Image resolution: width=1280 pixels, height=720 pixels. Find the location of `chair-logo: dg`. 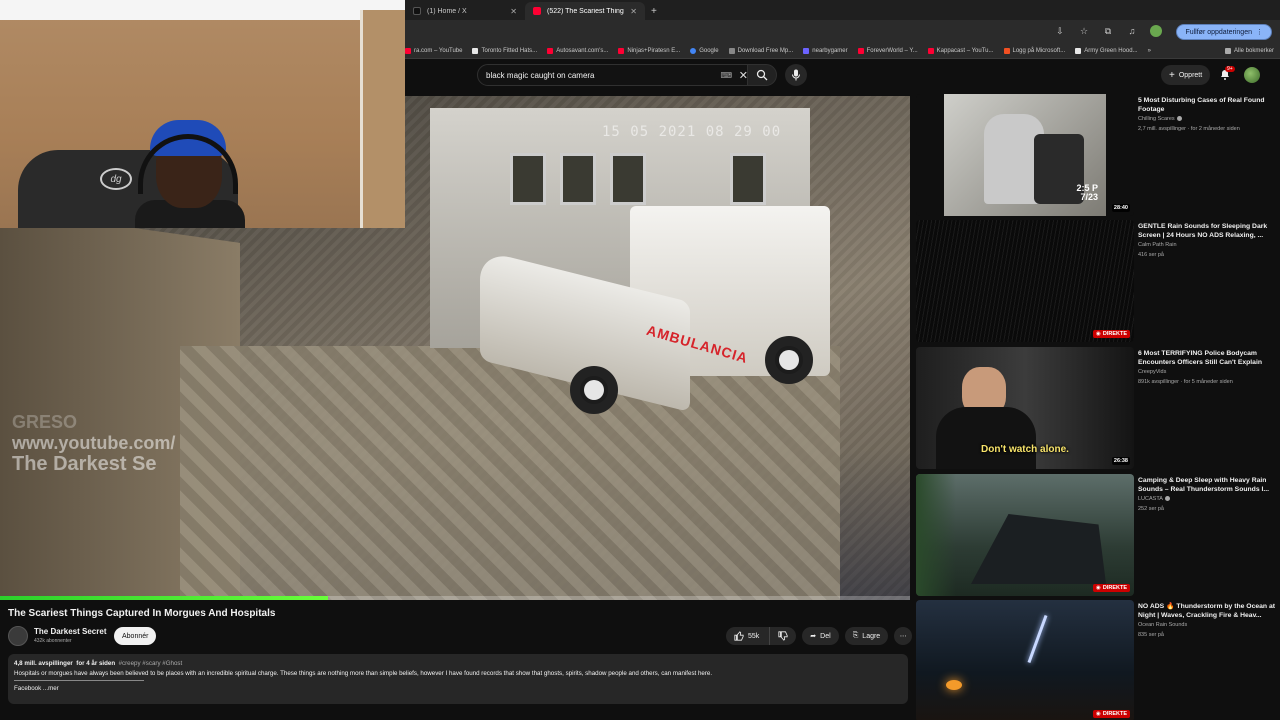

chair-logo: dg is located at coordinates (116, 179).